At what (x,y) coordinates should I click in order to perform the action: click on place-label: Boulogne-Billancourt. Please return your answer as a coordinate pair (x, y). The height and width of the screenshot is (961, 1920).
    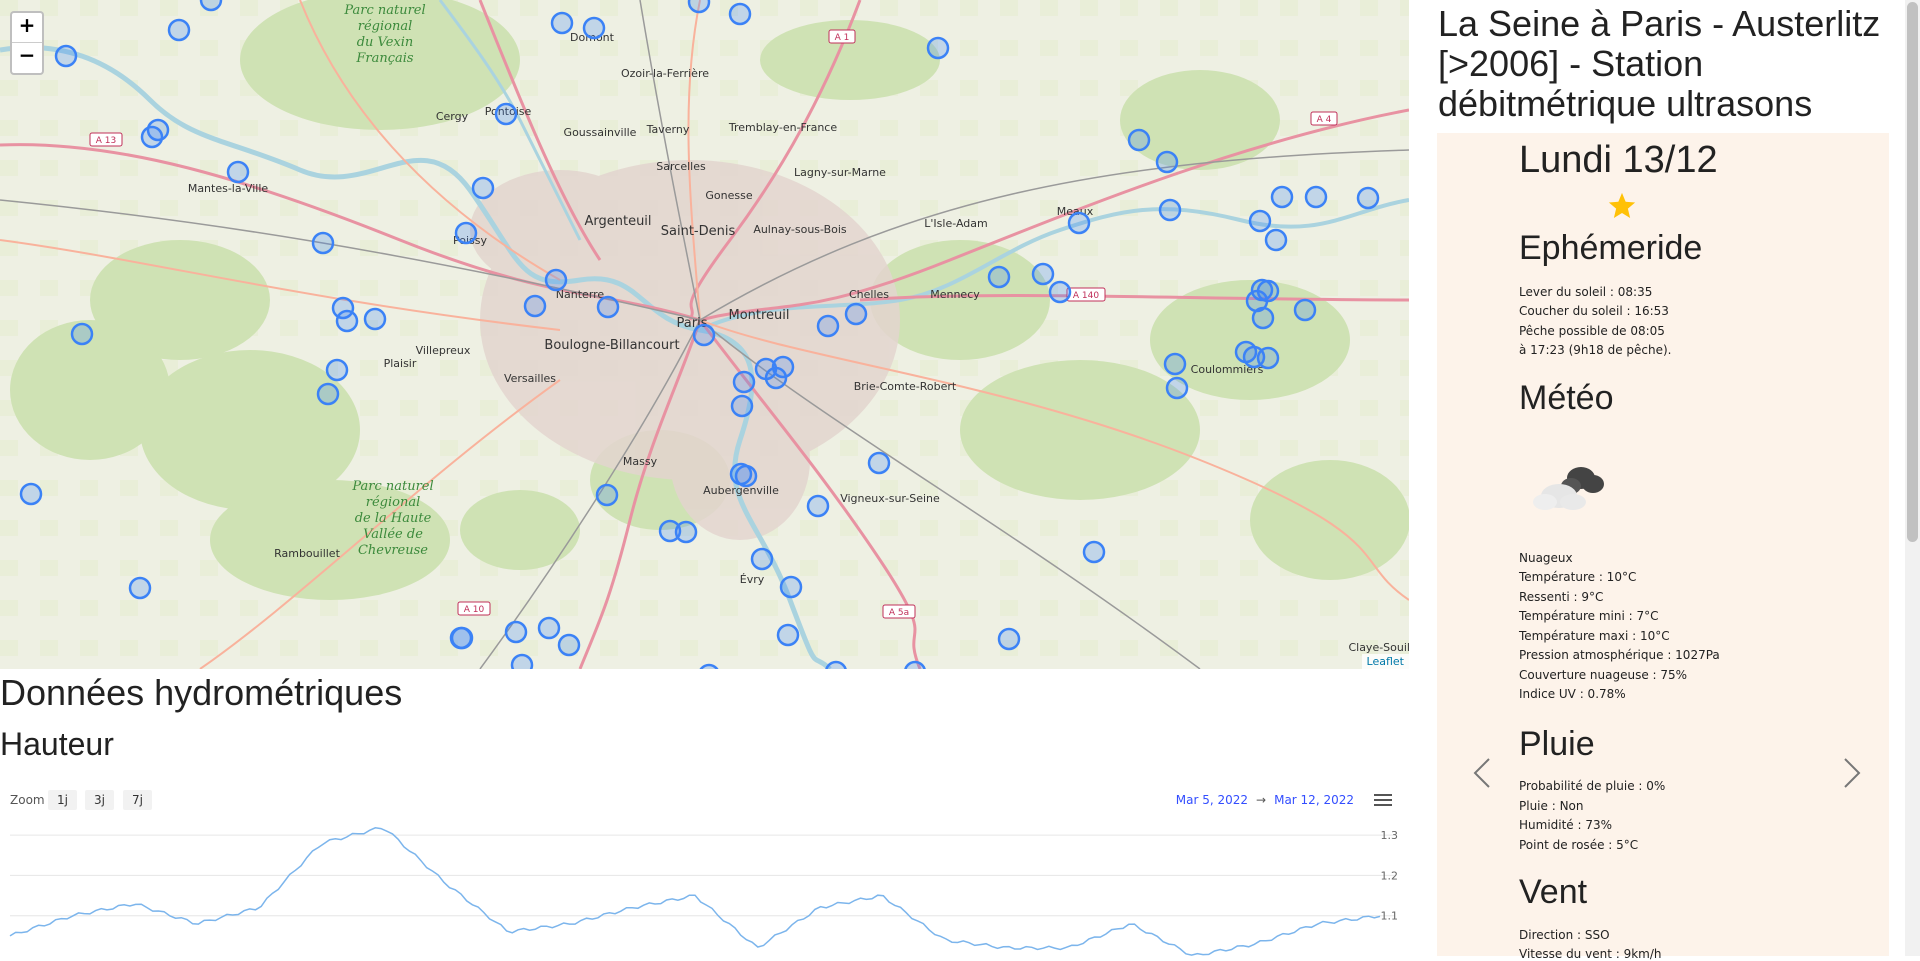
    Looking at the image, I should click on (611, 345).